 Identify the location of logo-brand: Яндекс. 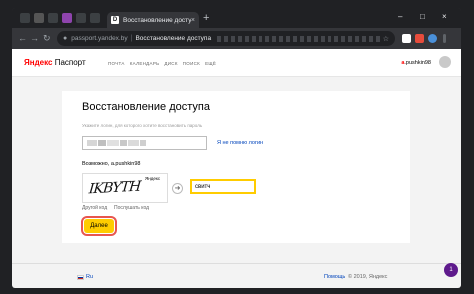
(38, 62).